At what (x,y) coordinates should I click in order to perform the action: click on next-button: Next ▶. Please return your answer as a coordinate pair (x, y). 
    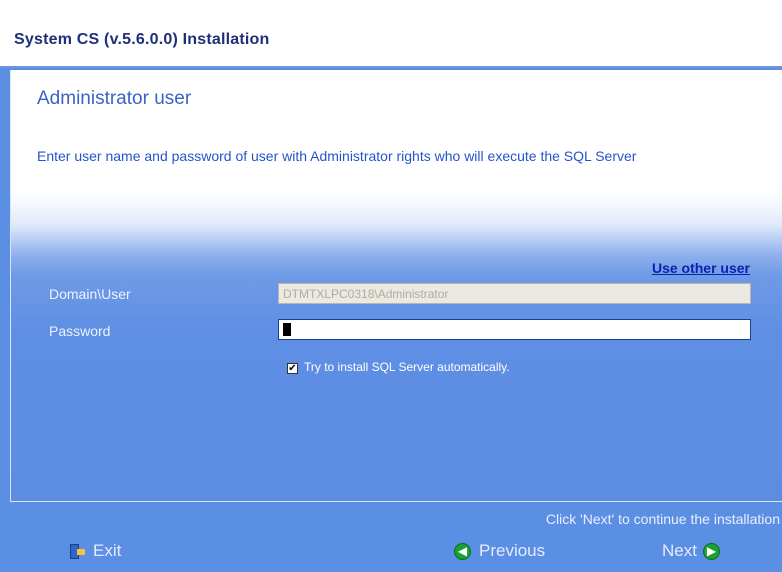
    Looking at the image, I should click on (691, 551).